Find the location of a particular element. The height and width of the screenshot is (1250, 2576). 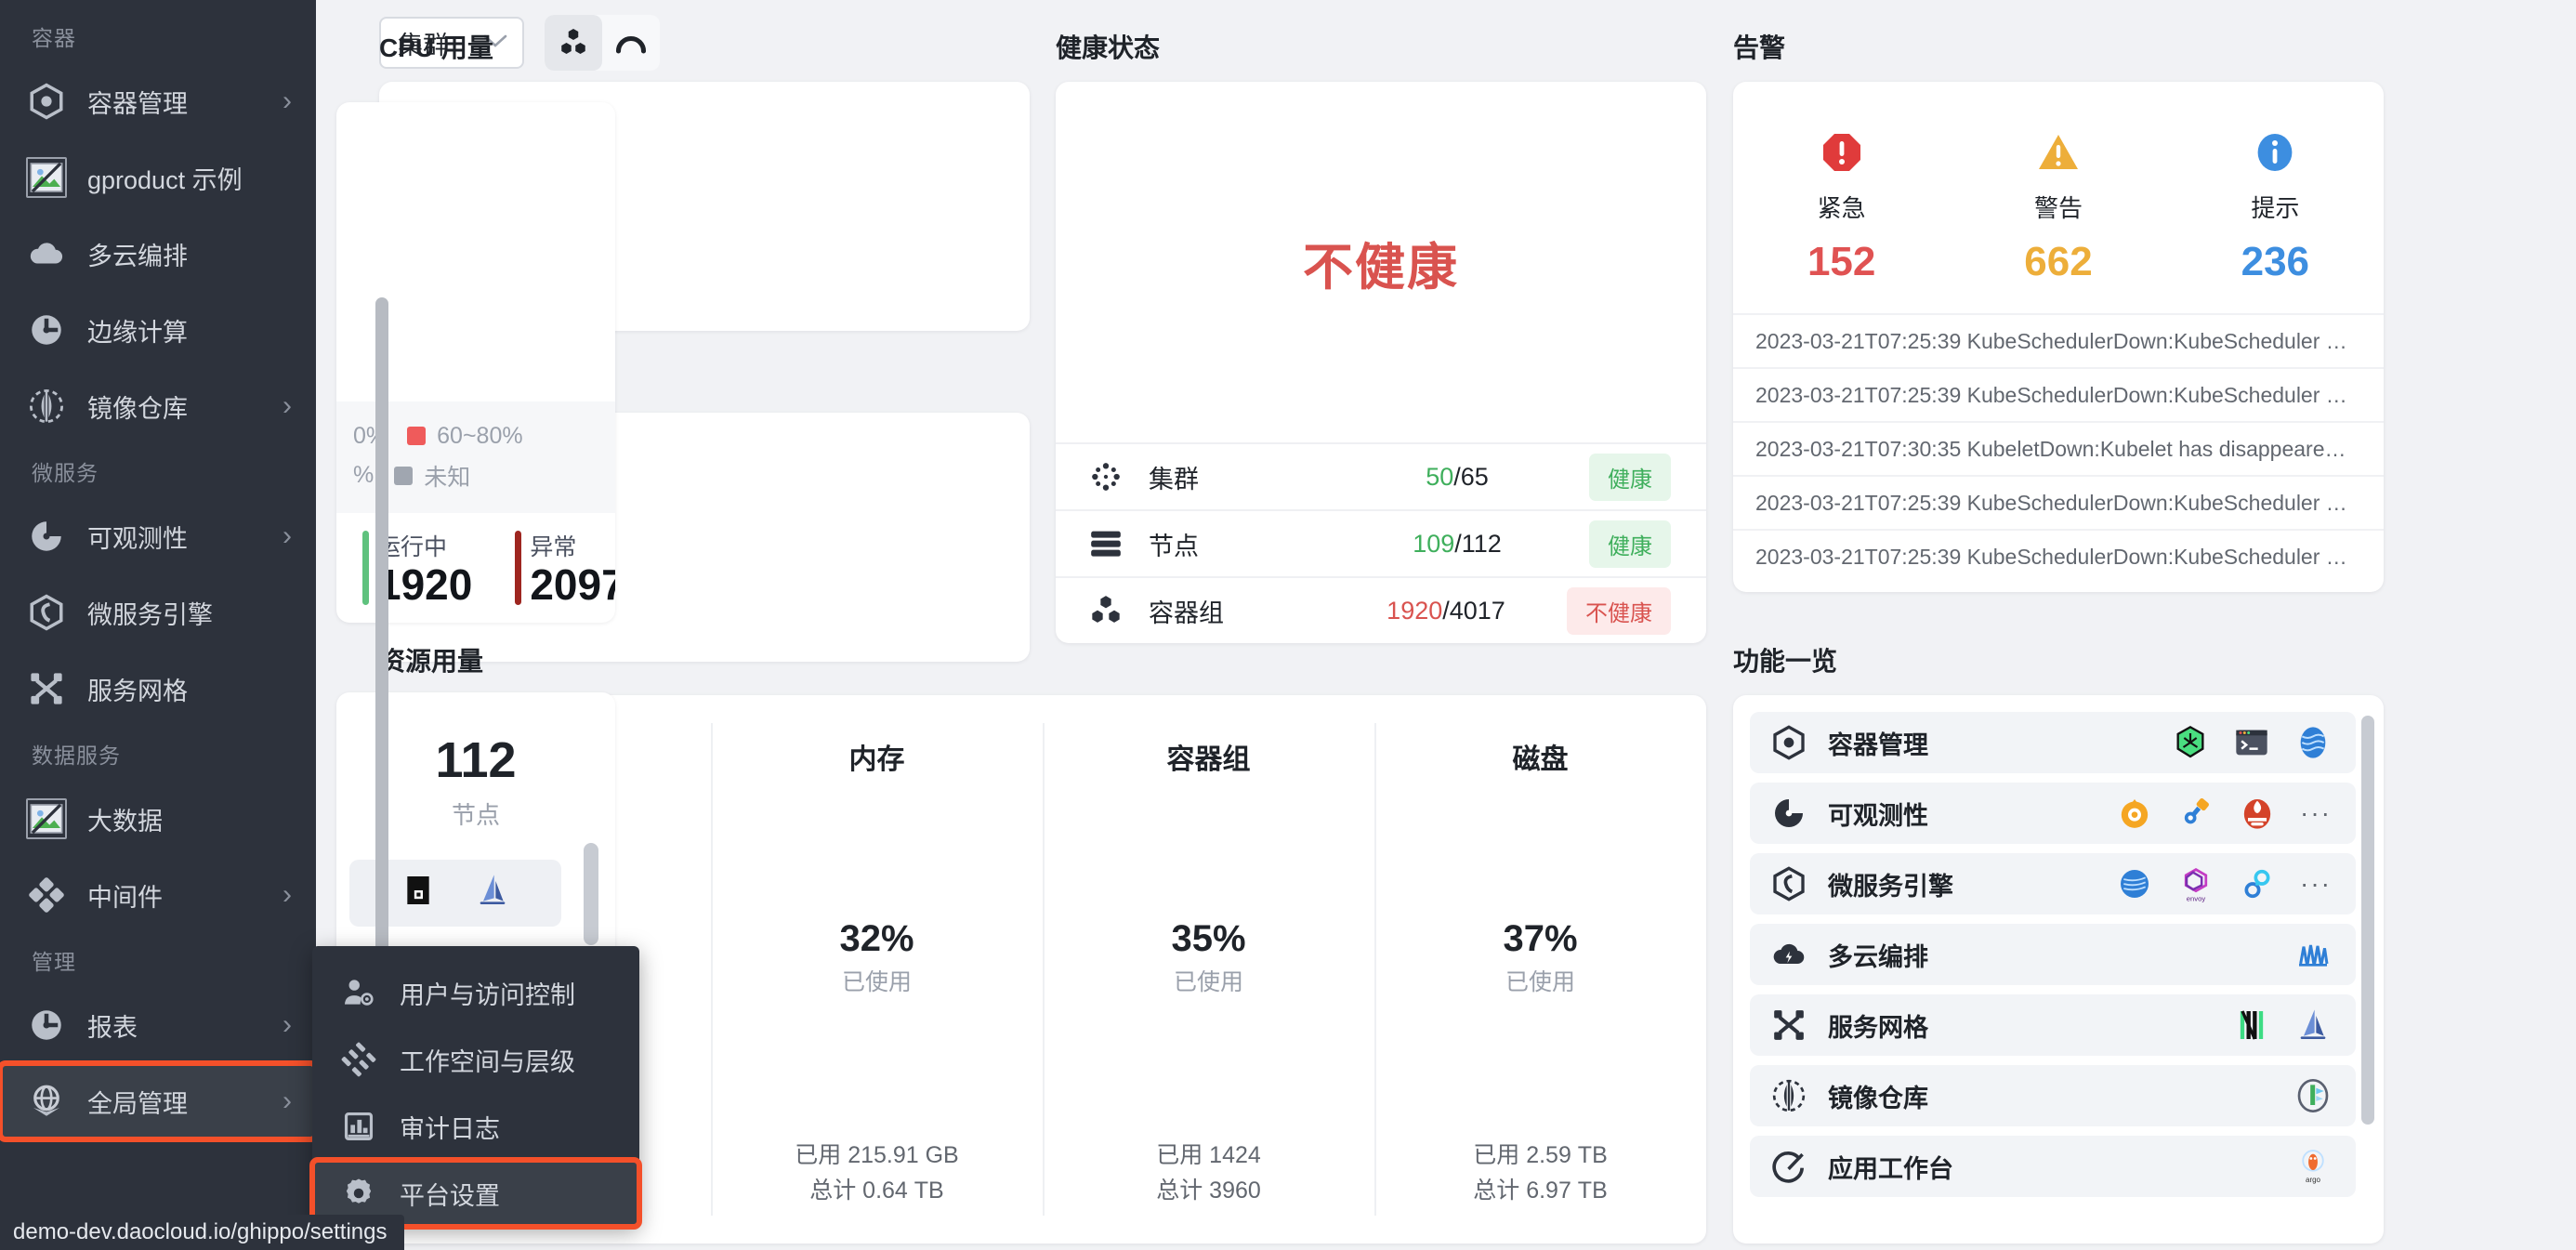

kiali-logo is located at coordinates (2251, 1025).